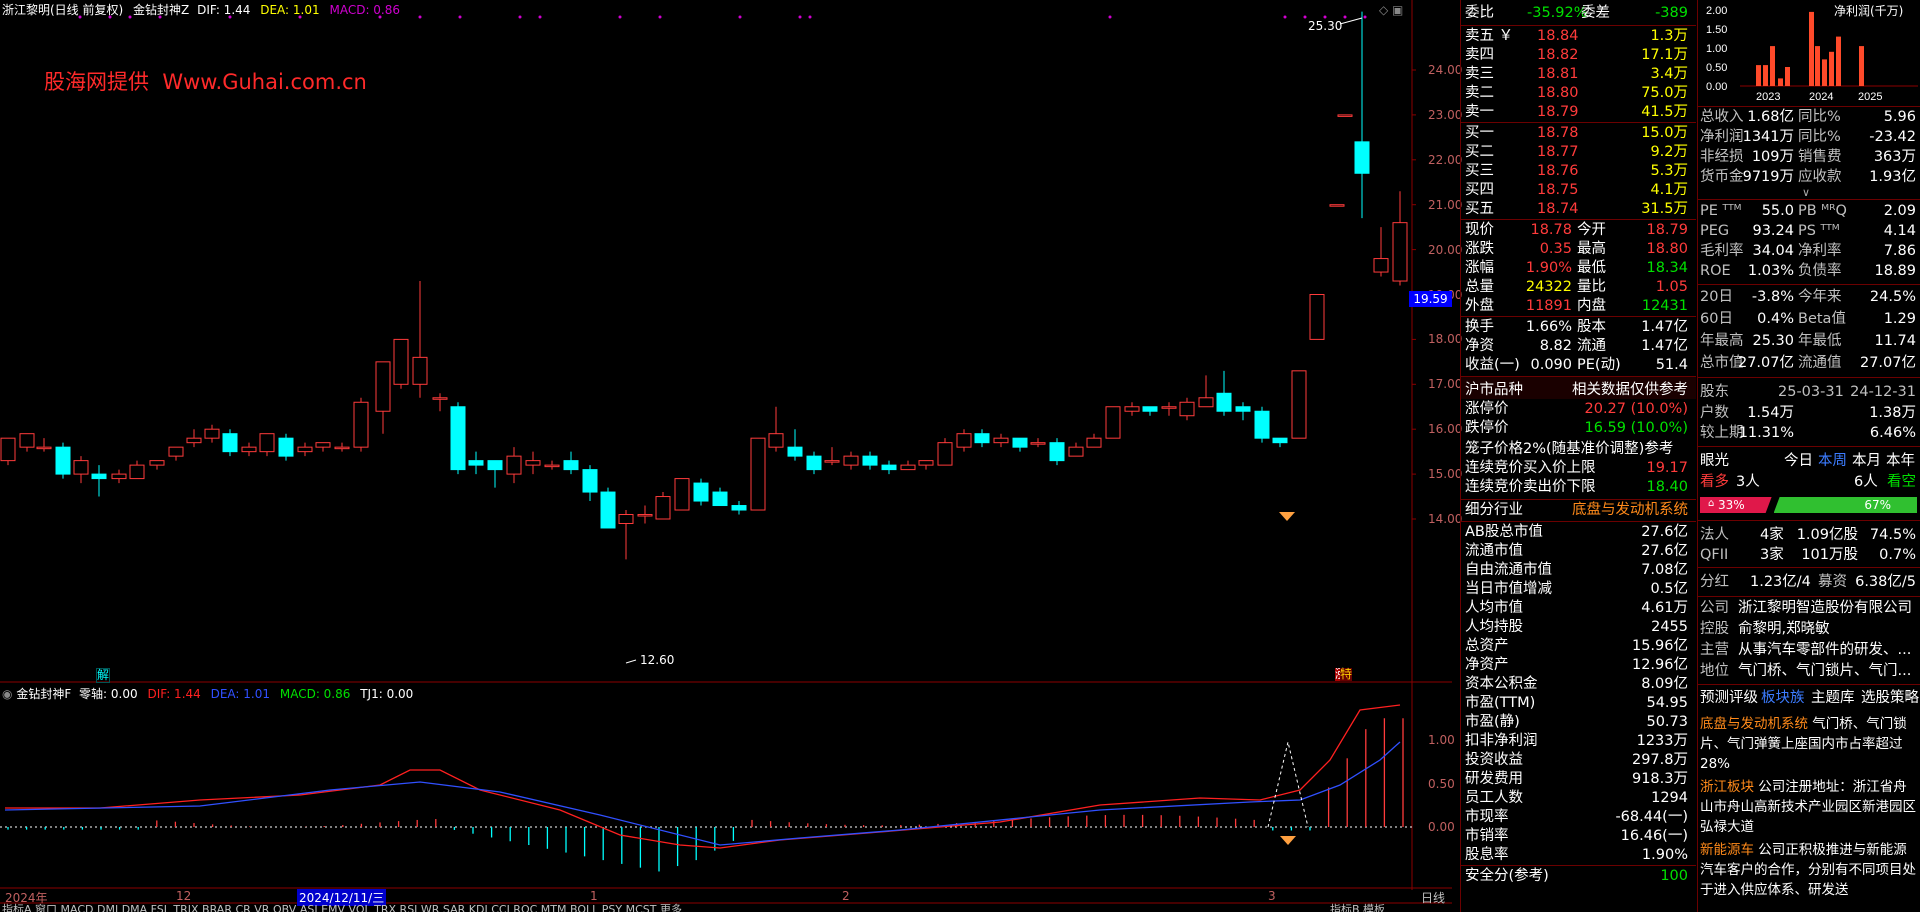 The width and height of the screenshot is (1920, 912). Describe the element at coordinates (1494, 760) in the screenshot. I see `fundamental-label: 投资收益` at that location.